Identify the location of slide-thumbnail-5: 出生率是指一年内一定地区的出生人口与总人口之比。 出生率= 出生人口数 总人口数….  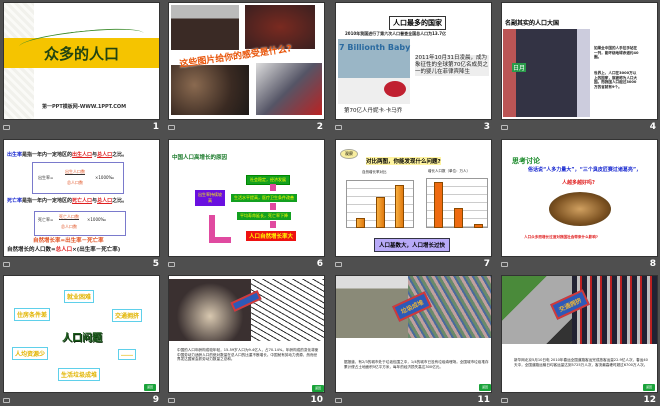
(81, 198).